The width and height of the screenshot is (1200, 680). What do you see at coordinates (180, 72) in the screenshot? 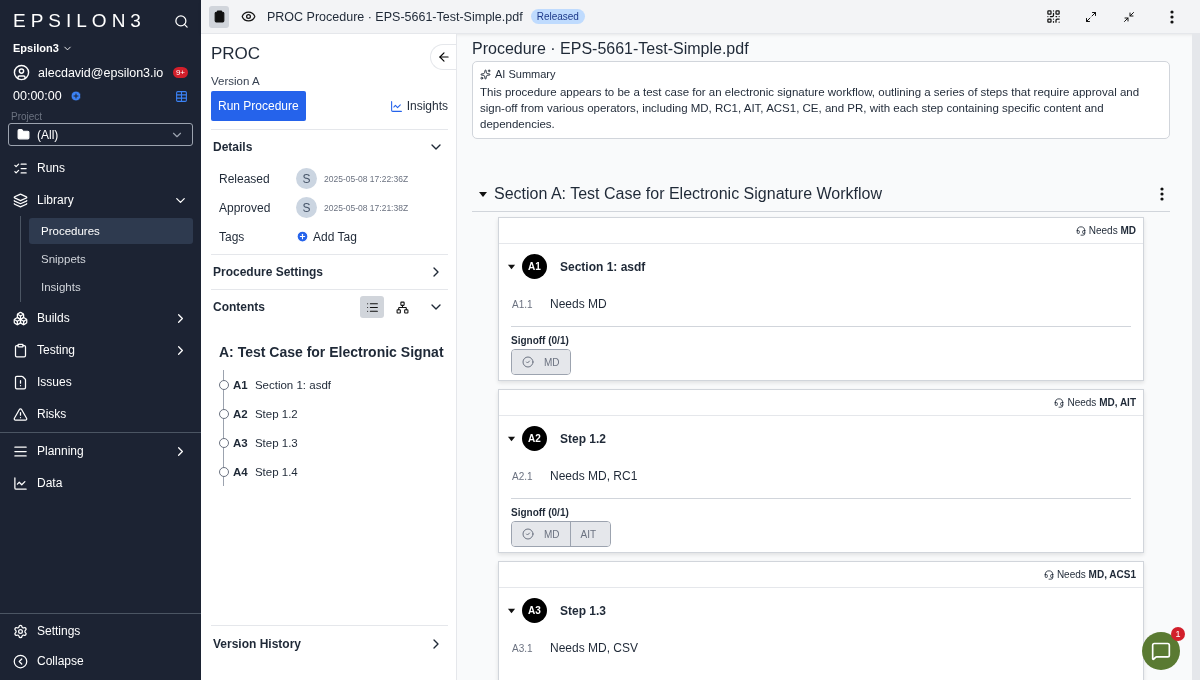
I see `notification-badge: 9+` at bounding box center [180, 72].